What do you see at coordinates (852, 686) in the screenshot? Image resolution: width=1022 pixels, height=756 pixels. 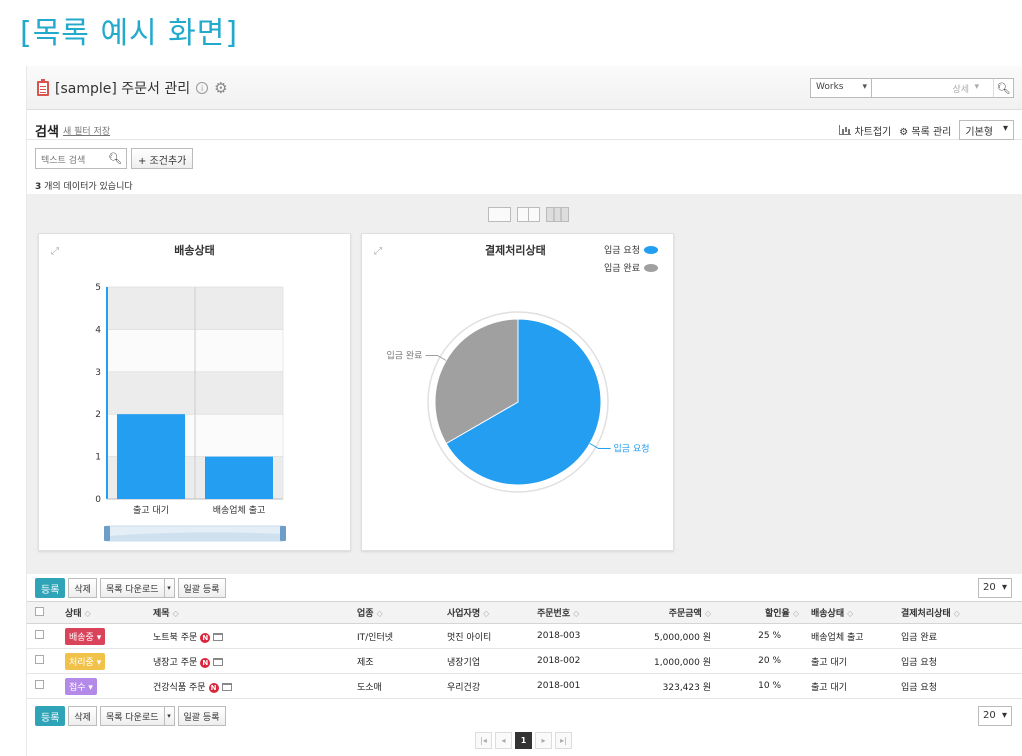 I see `shipping-cell: 출고 대기` at bounding box center [852, 686].